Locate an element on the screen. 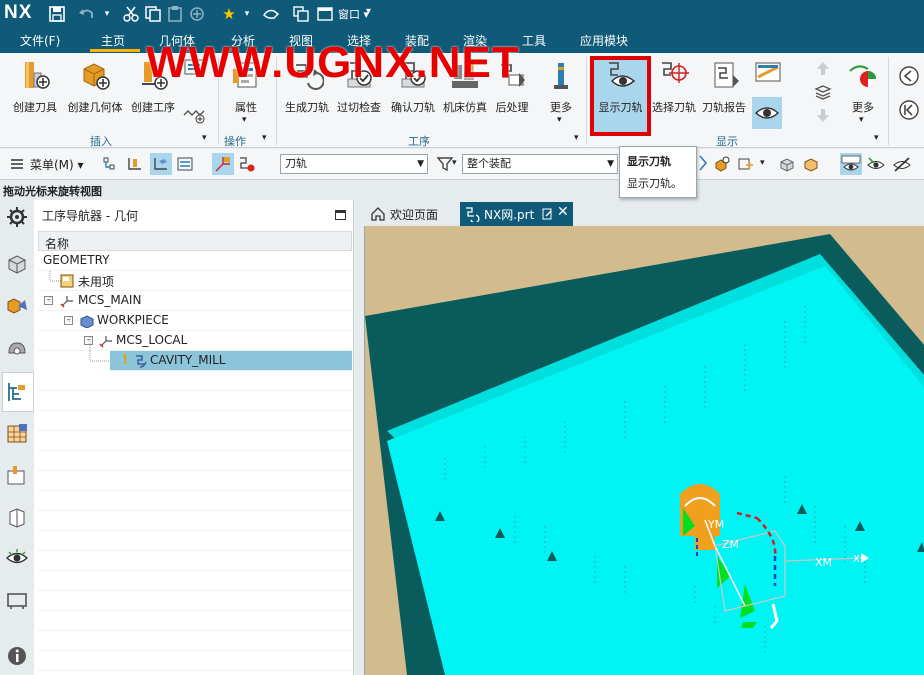 The width and height of the screenshot is (924, 675). create-tool-icon is located at coordinates (37, 75).